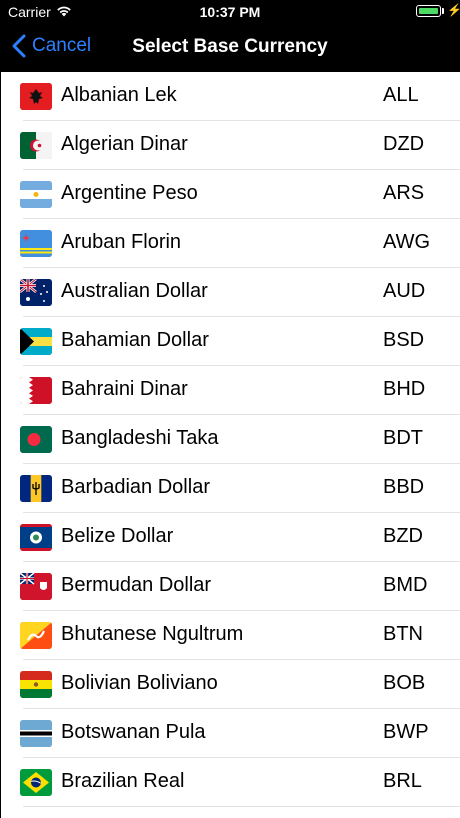 This screenshot has width=460, height=818. I want to click on currency-name: Bolivian Boliviano, so click(139, 683).